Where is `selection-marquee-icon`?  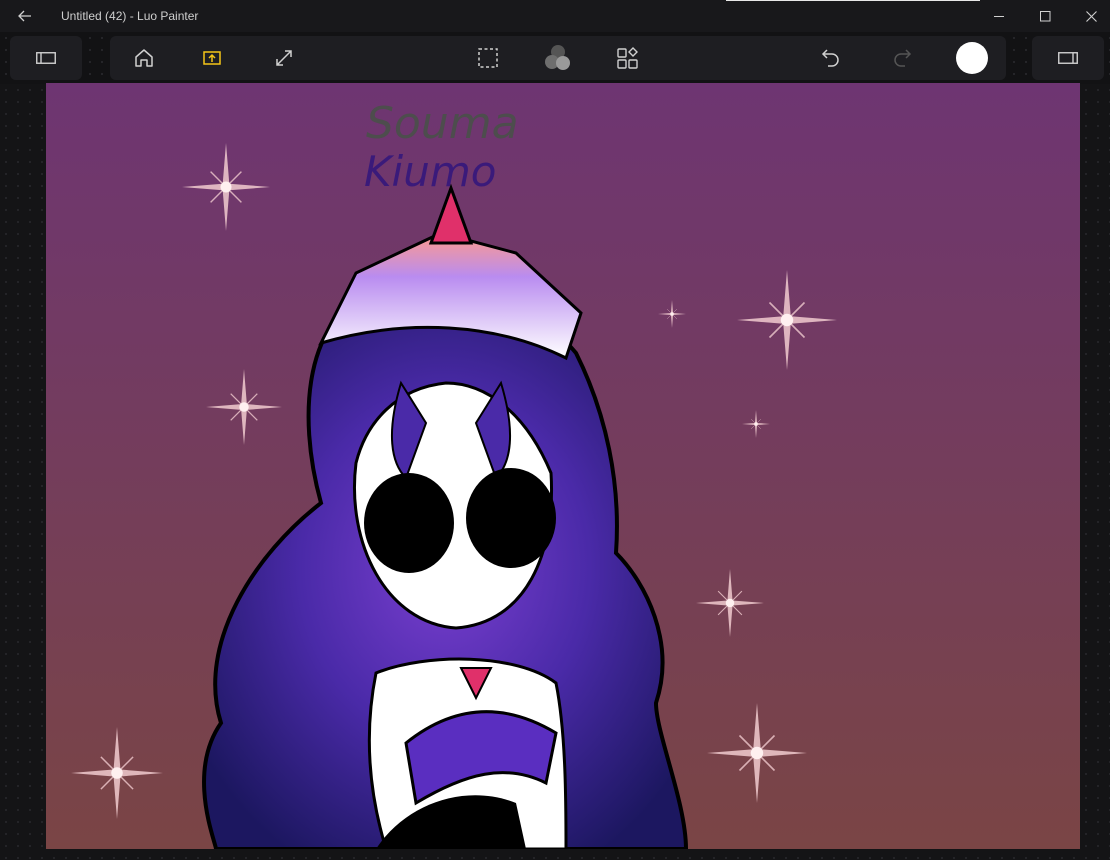 selection-marquee-icon is located at coordinates (488, 58).